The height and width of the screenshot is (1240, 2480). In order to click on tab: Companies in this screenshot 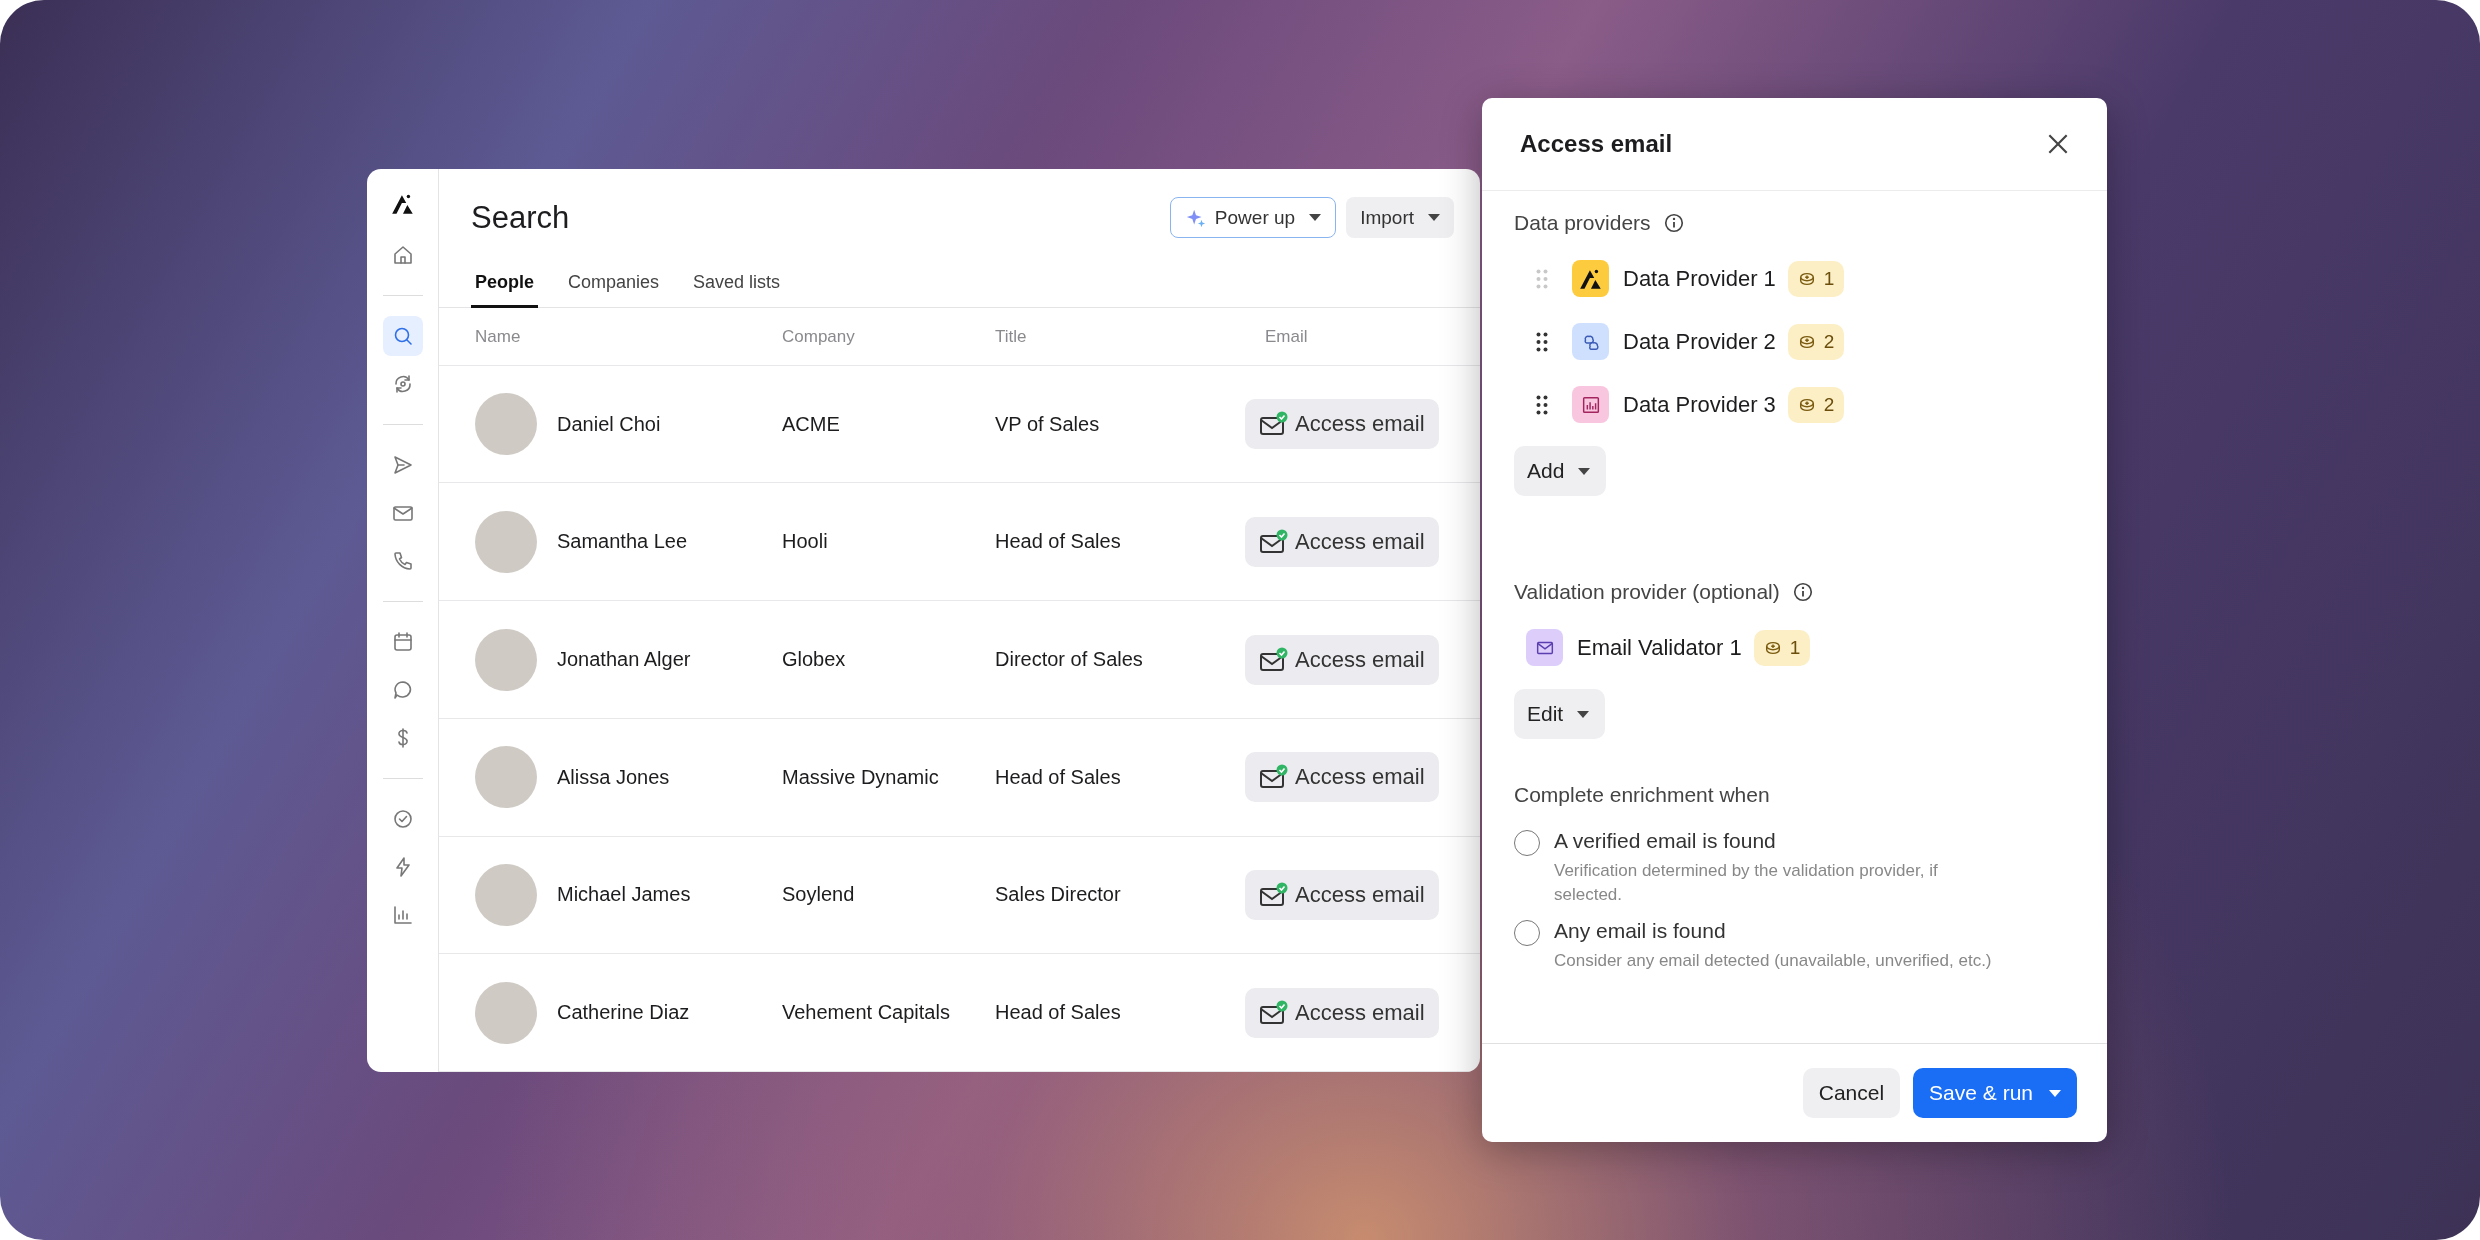, I will do `click(614, 285)`.